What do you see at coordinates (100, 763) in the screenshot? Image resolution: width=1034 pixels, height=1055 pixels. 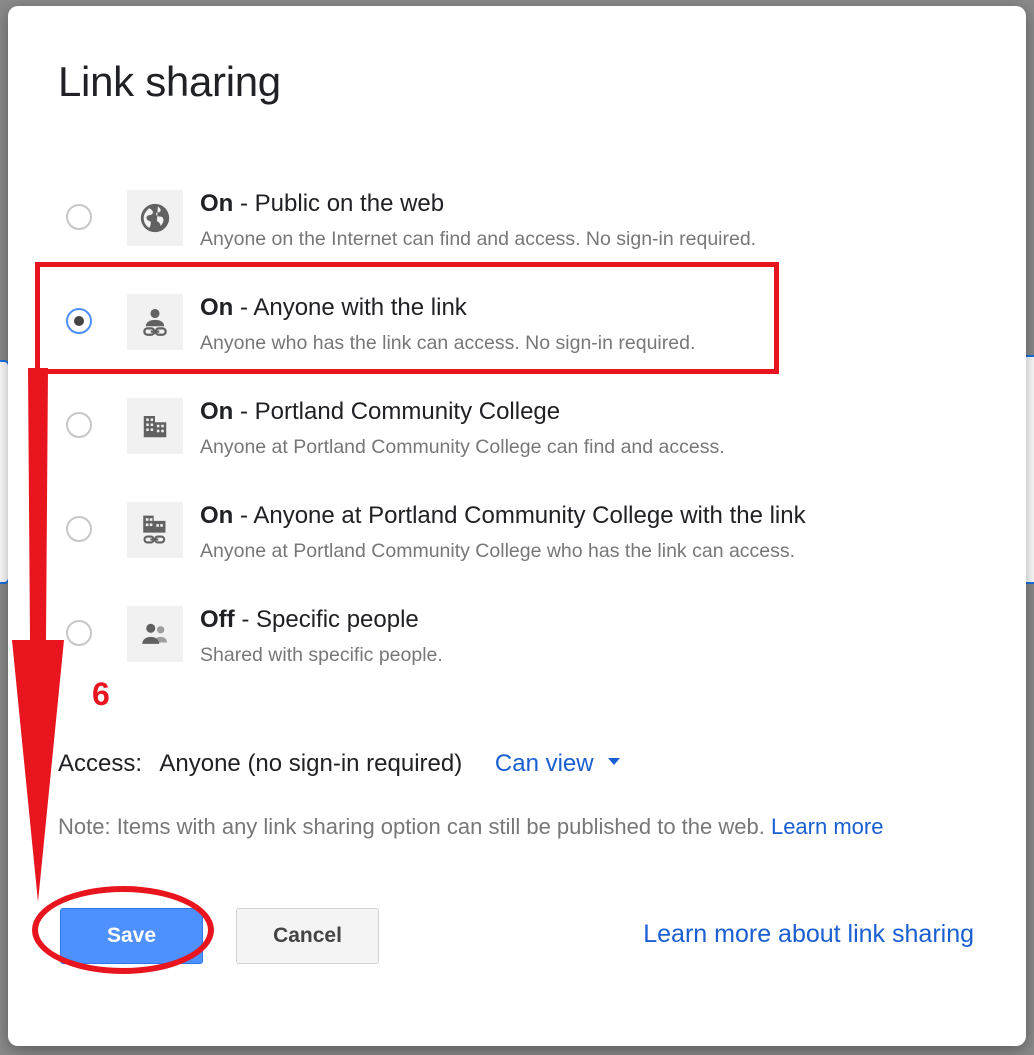 I see `access-label: Access:` at bounding box center [100, 763].